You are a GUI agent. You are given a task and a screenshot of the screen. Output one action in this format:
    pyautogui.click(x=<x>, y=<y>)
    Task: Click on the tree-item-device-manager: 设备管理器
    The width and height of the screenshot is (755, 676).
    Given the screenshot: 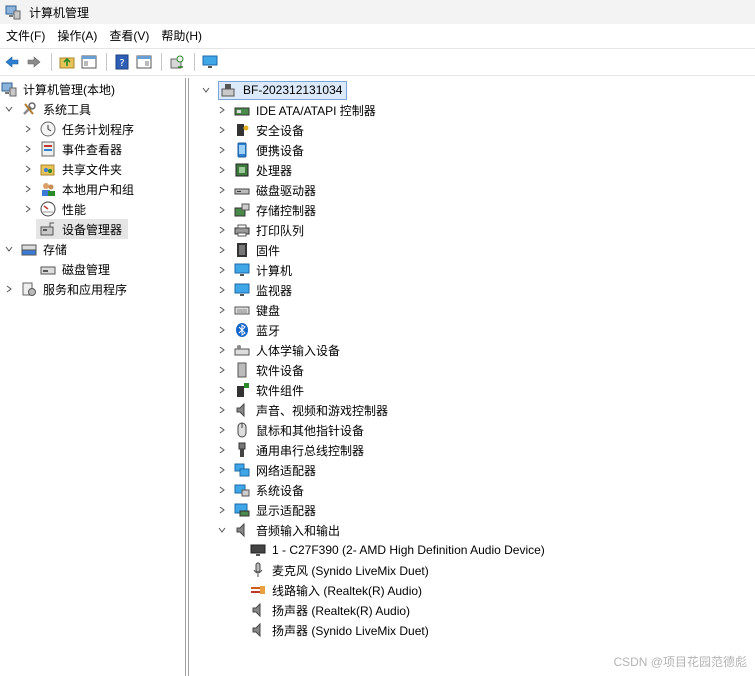 What is the action you would take?
    pyautogui.click(x=82, y=229)
    